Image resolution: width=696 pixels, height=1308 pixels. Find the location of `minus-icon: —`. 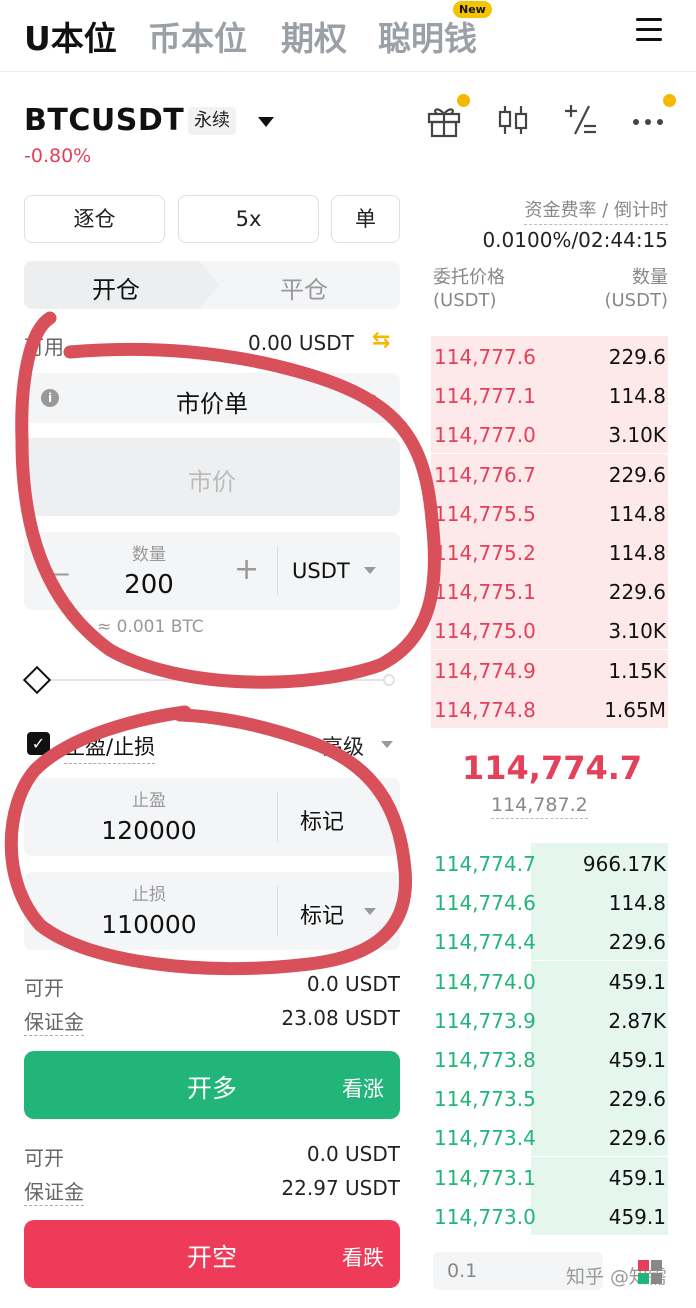

minus-icon: — is located at coordinates (56, 572).